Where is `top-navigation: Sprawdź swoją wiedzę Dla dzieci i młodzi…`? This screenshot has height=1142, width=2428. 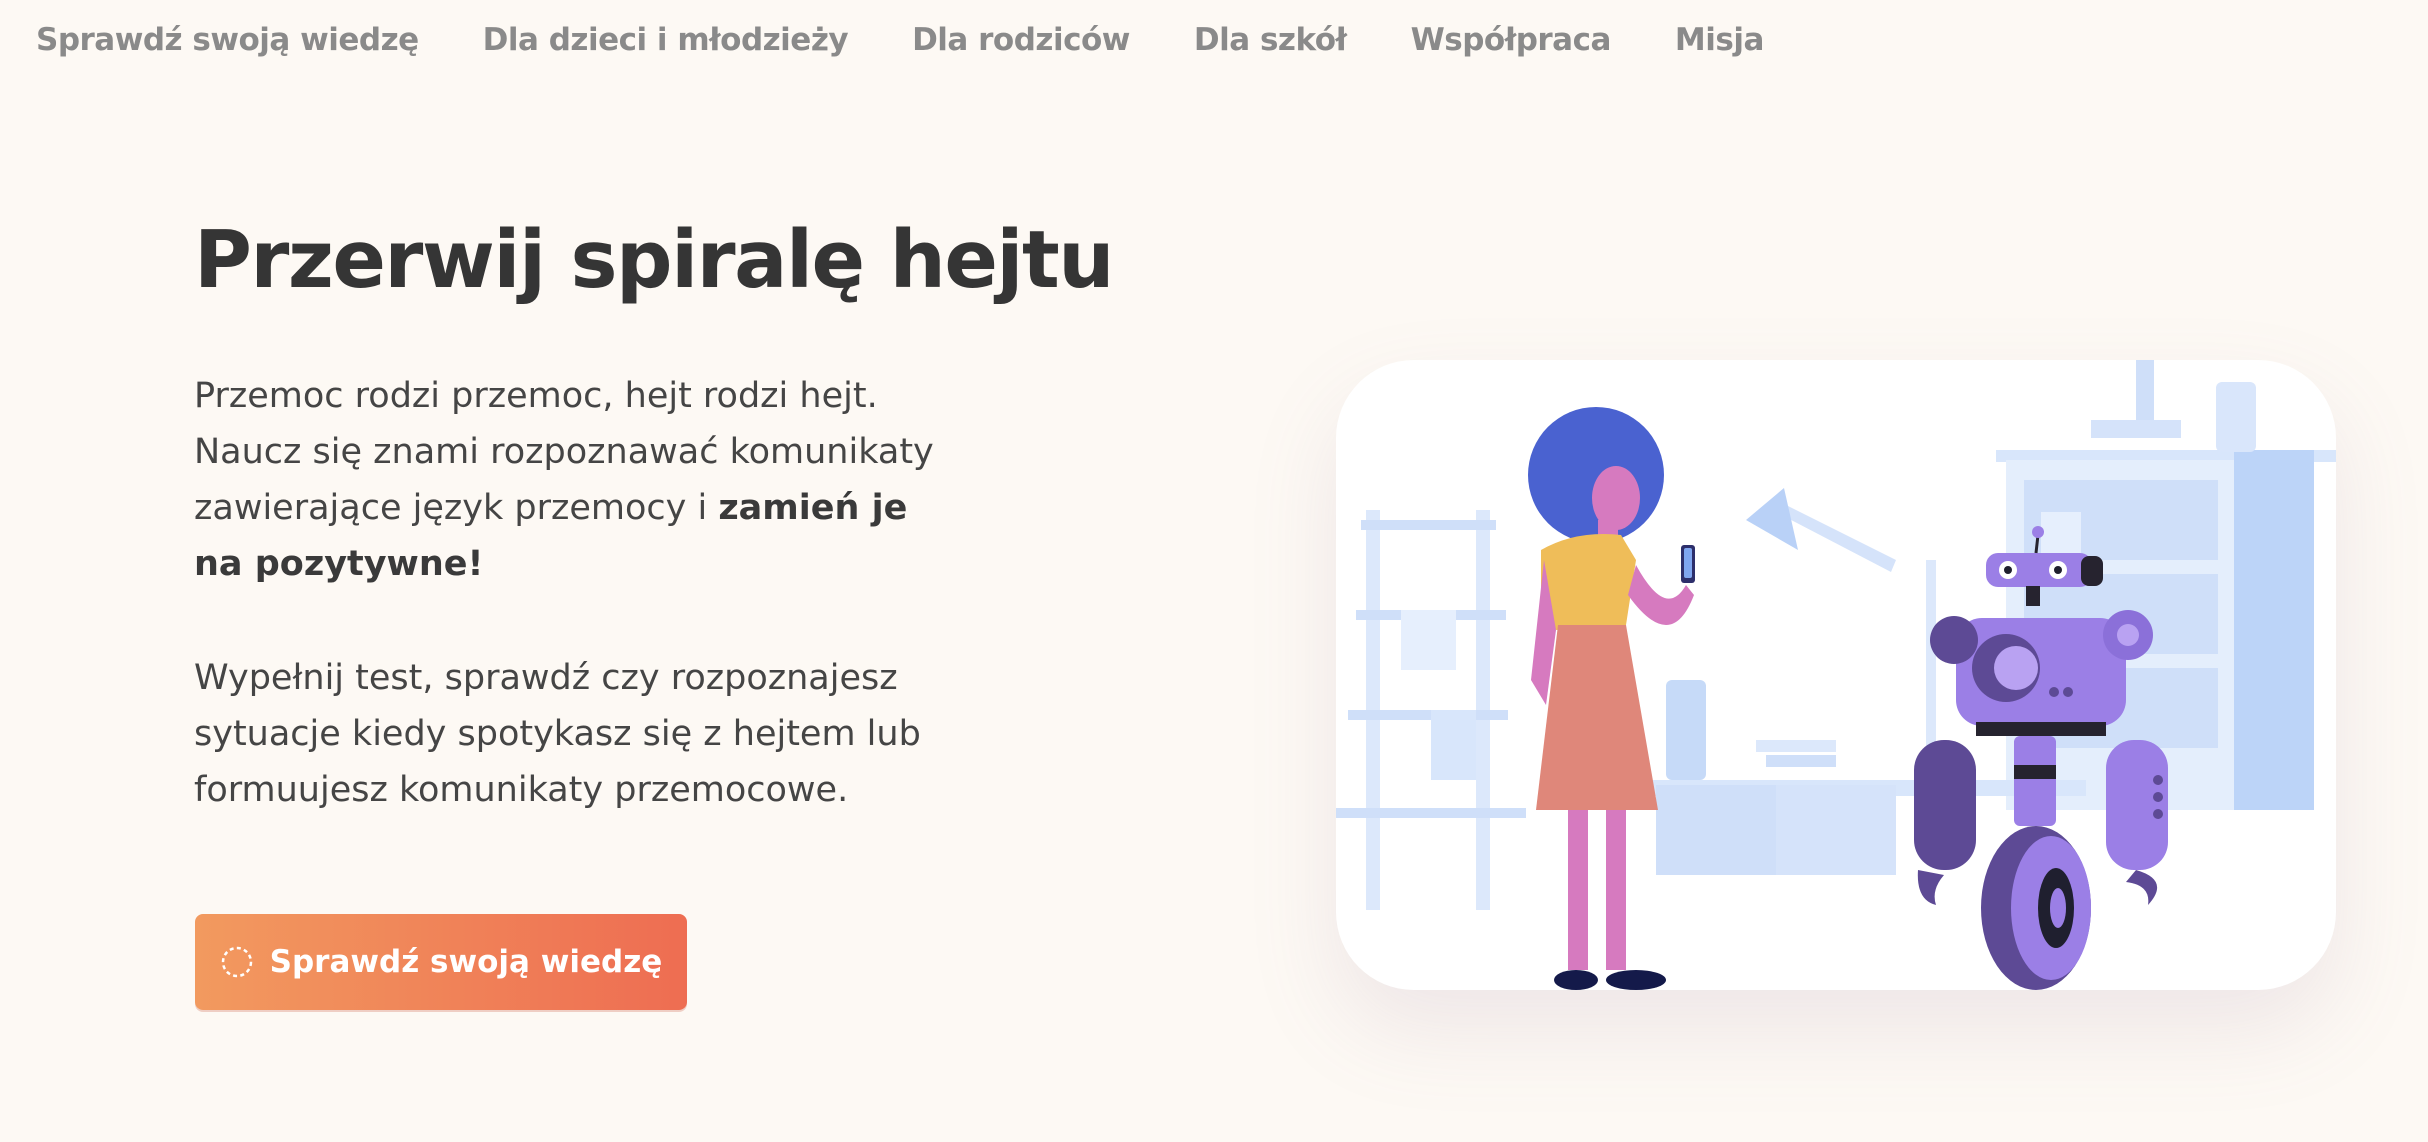
top-navigation: Sprawdź swoją wiedzę Dla dzieci i młodzi… is located at coordinates (900, 40).